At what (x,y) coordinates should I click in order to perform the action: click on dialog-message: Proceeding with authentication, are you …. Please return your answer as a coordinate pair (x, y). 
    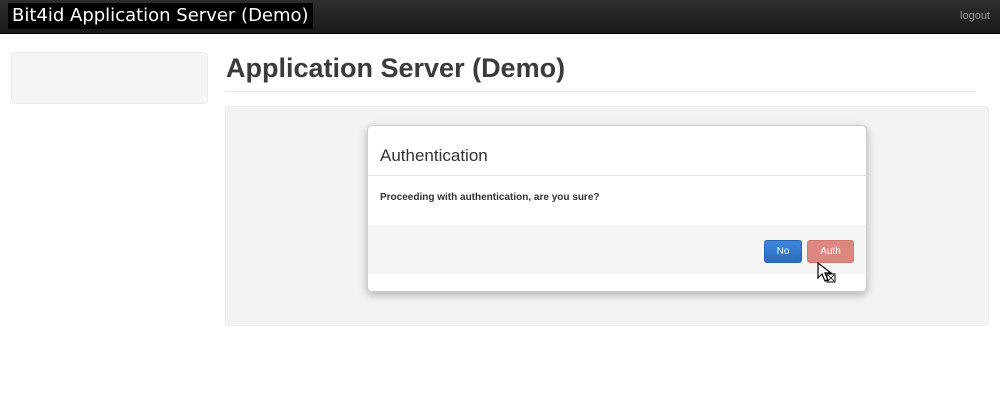
    Looking at the image, I should click on (490, 197).